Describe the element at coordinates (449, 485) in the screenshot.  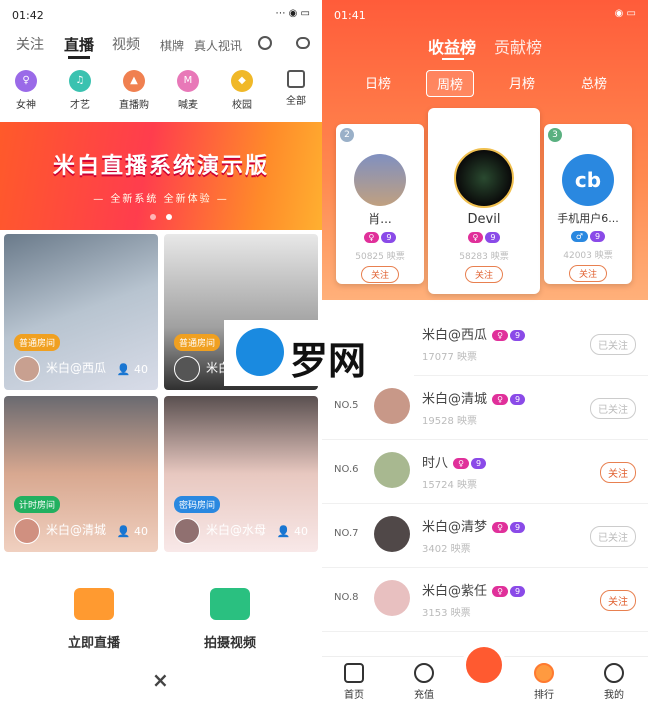
I see `rank-value: 15724 映票` at that location.